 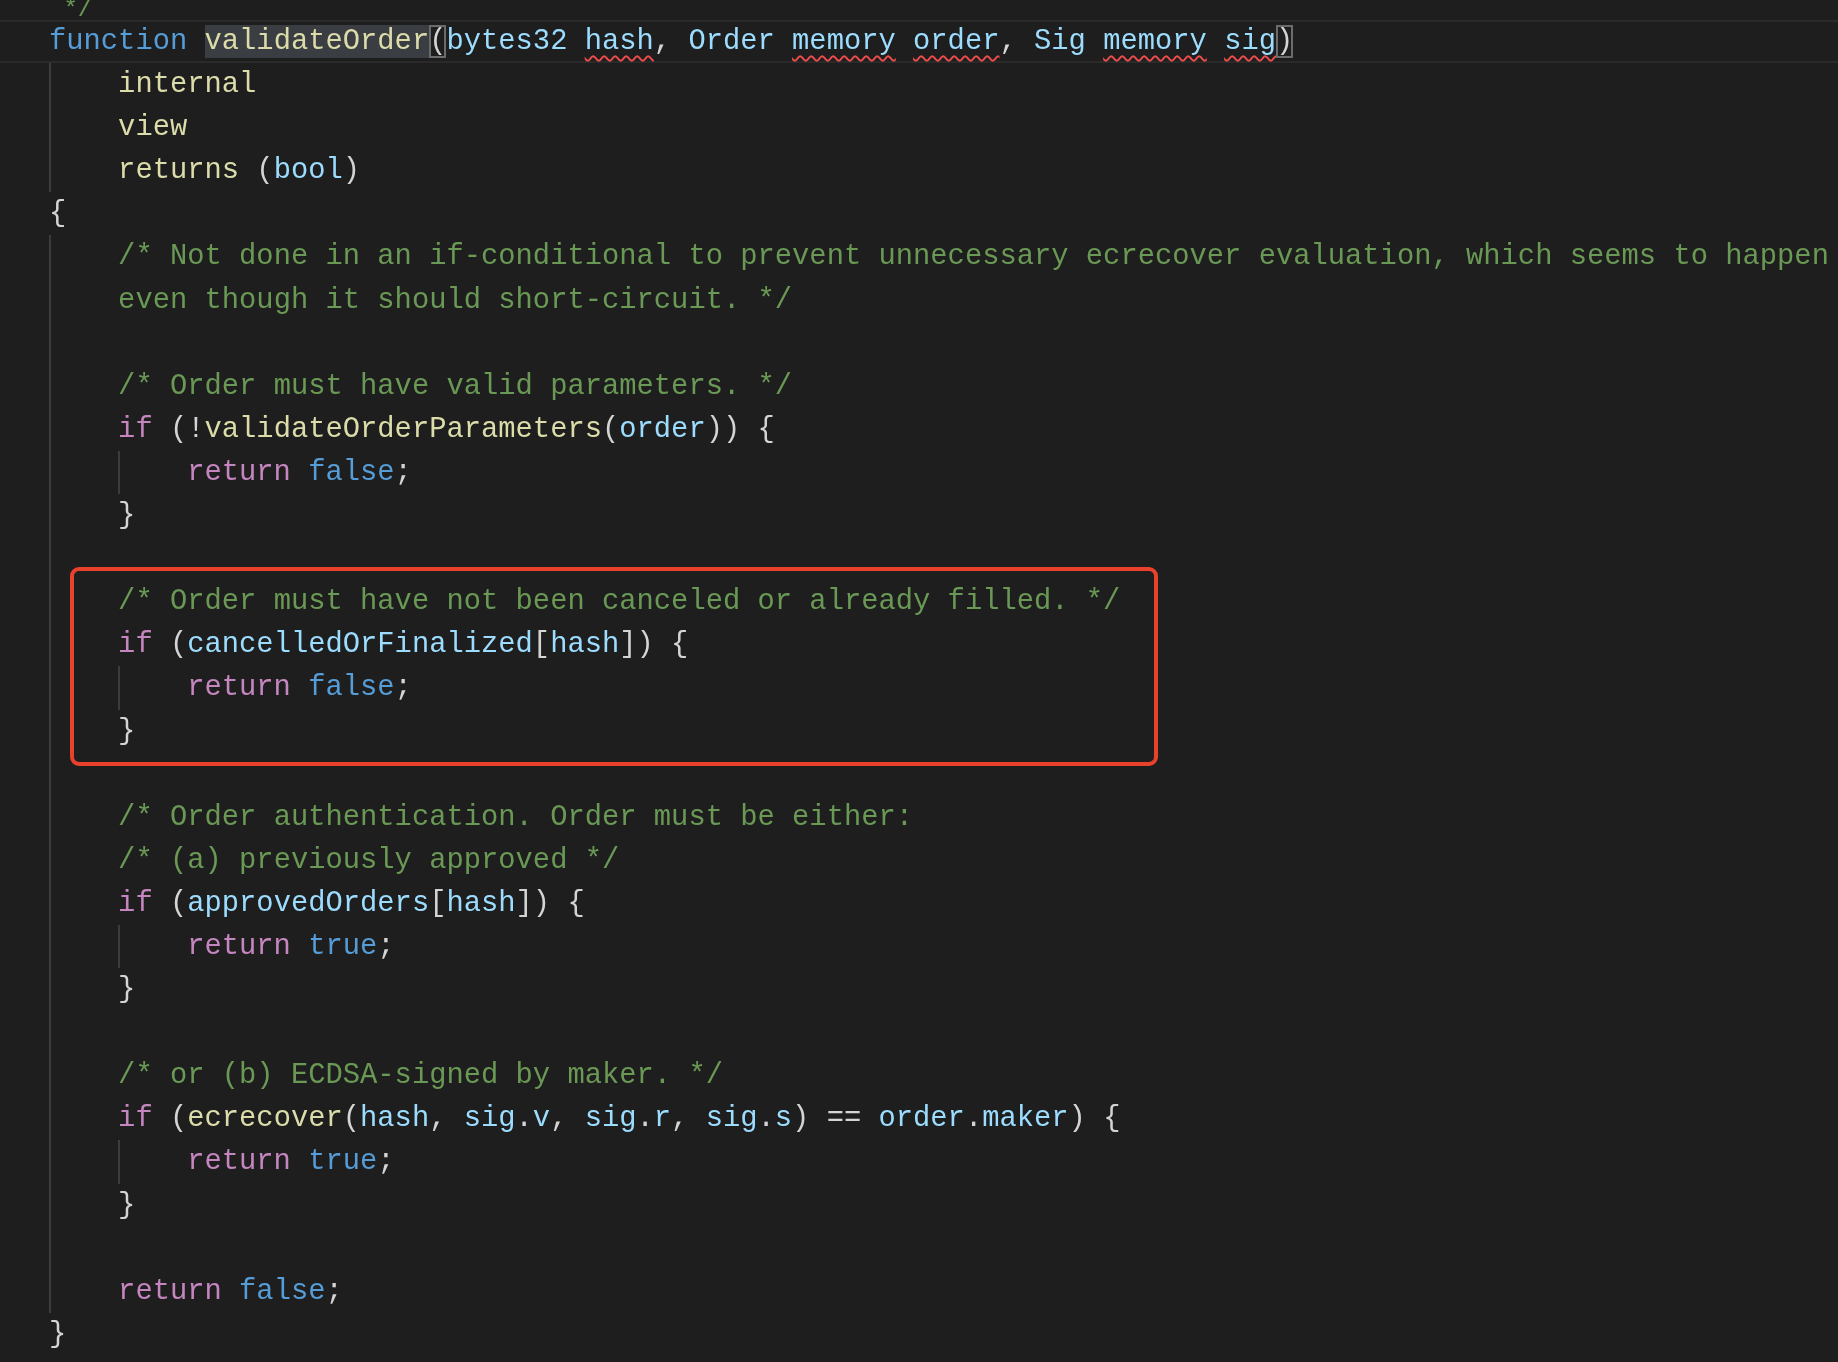 What do you see at coordinates (58, 214) in the screenshot?
I see `code-line: {` at bounding box center [58, 214].